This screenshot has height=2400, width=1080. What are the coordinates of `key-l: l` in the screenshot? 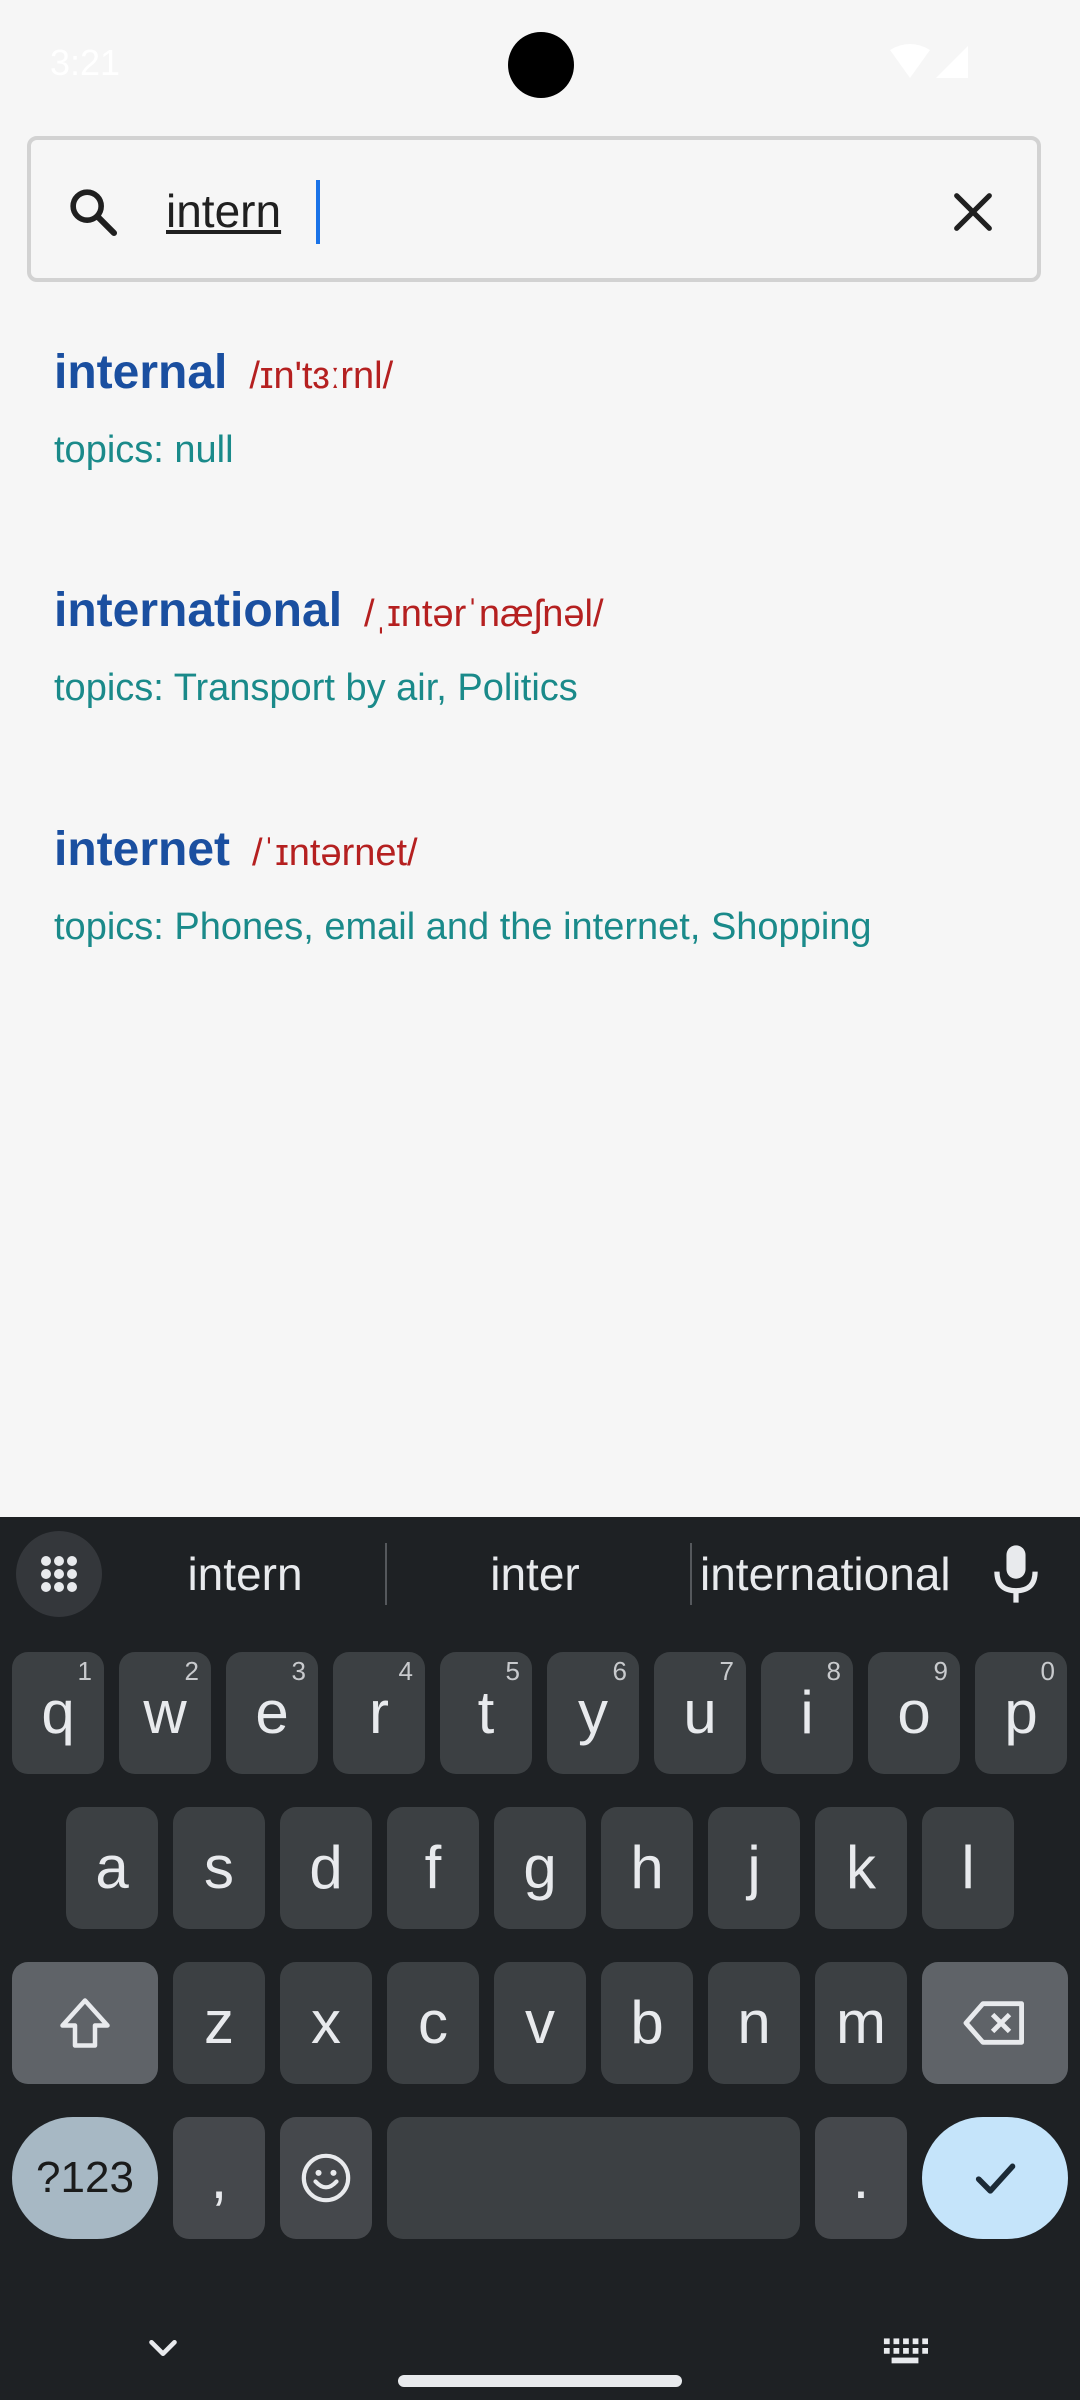 It's located at (968, 1868).